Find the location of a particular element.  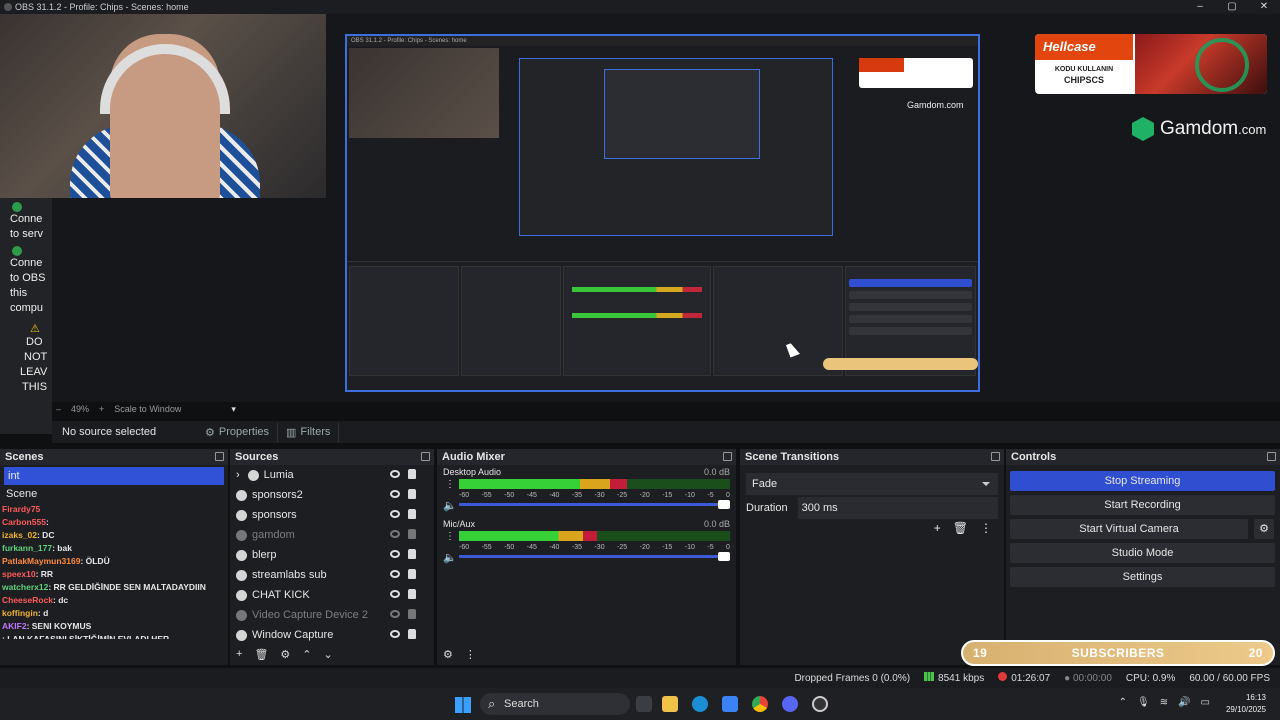

obs-logo-icon is located at coordinates (8, 7).